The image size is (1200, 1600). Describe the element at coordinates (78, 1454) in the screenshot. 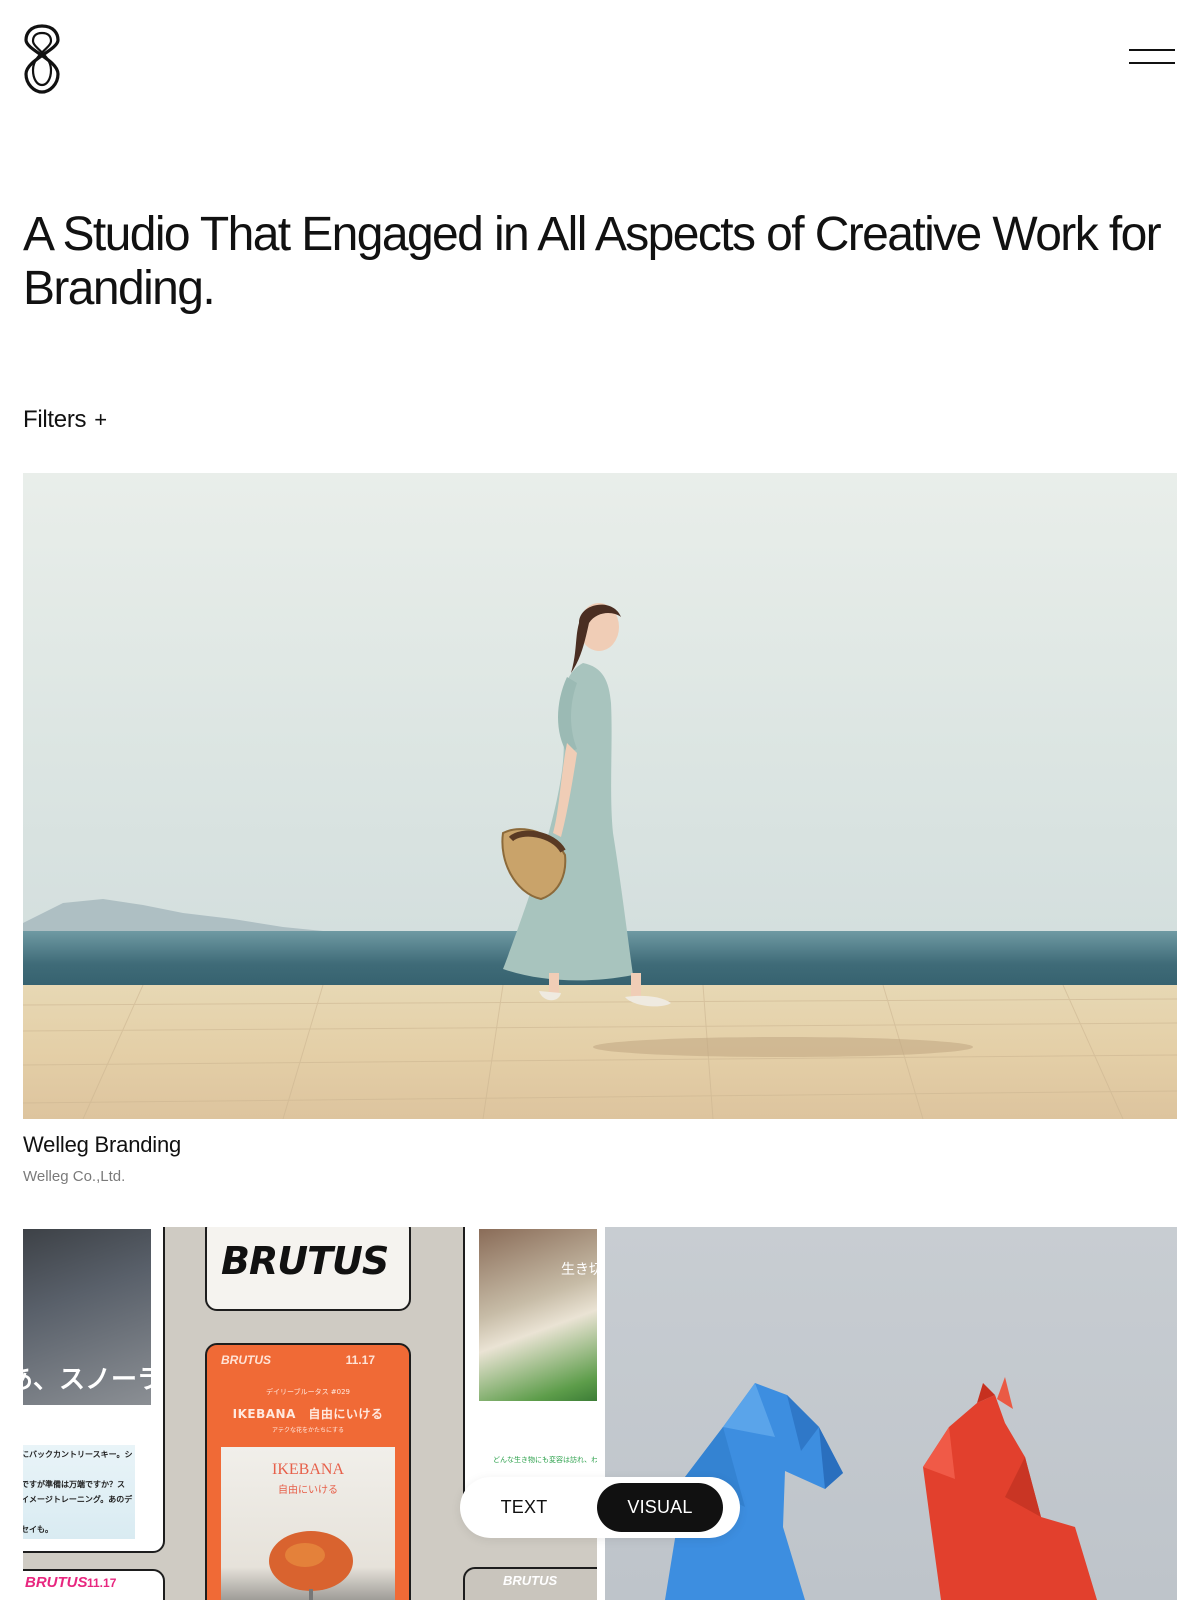

I see `article-body-line: ードにバックカントリースキー。シー` at that location.